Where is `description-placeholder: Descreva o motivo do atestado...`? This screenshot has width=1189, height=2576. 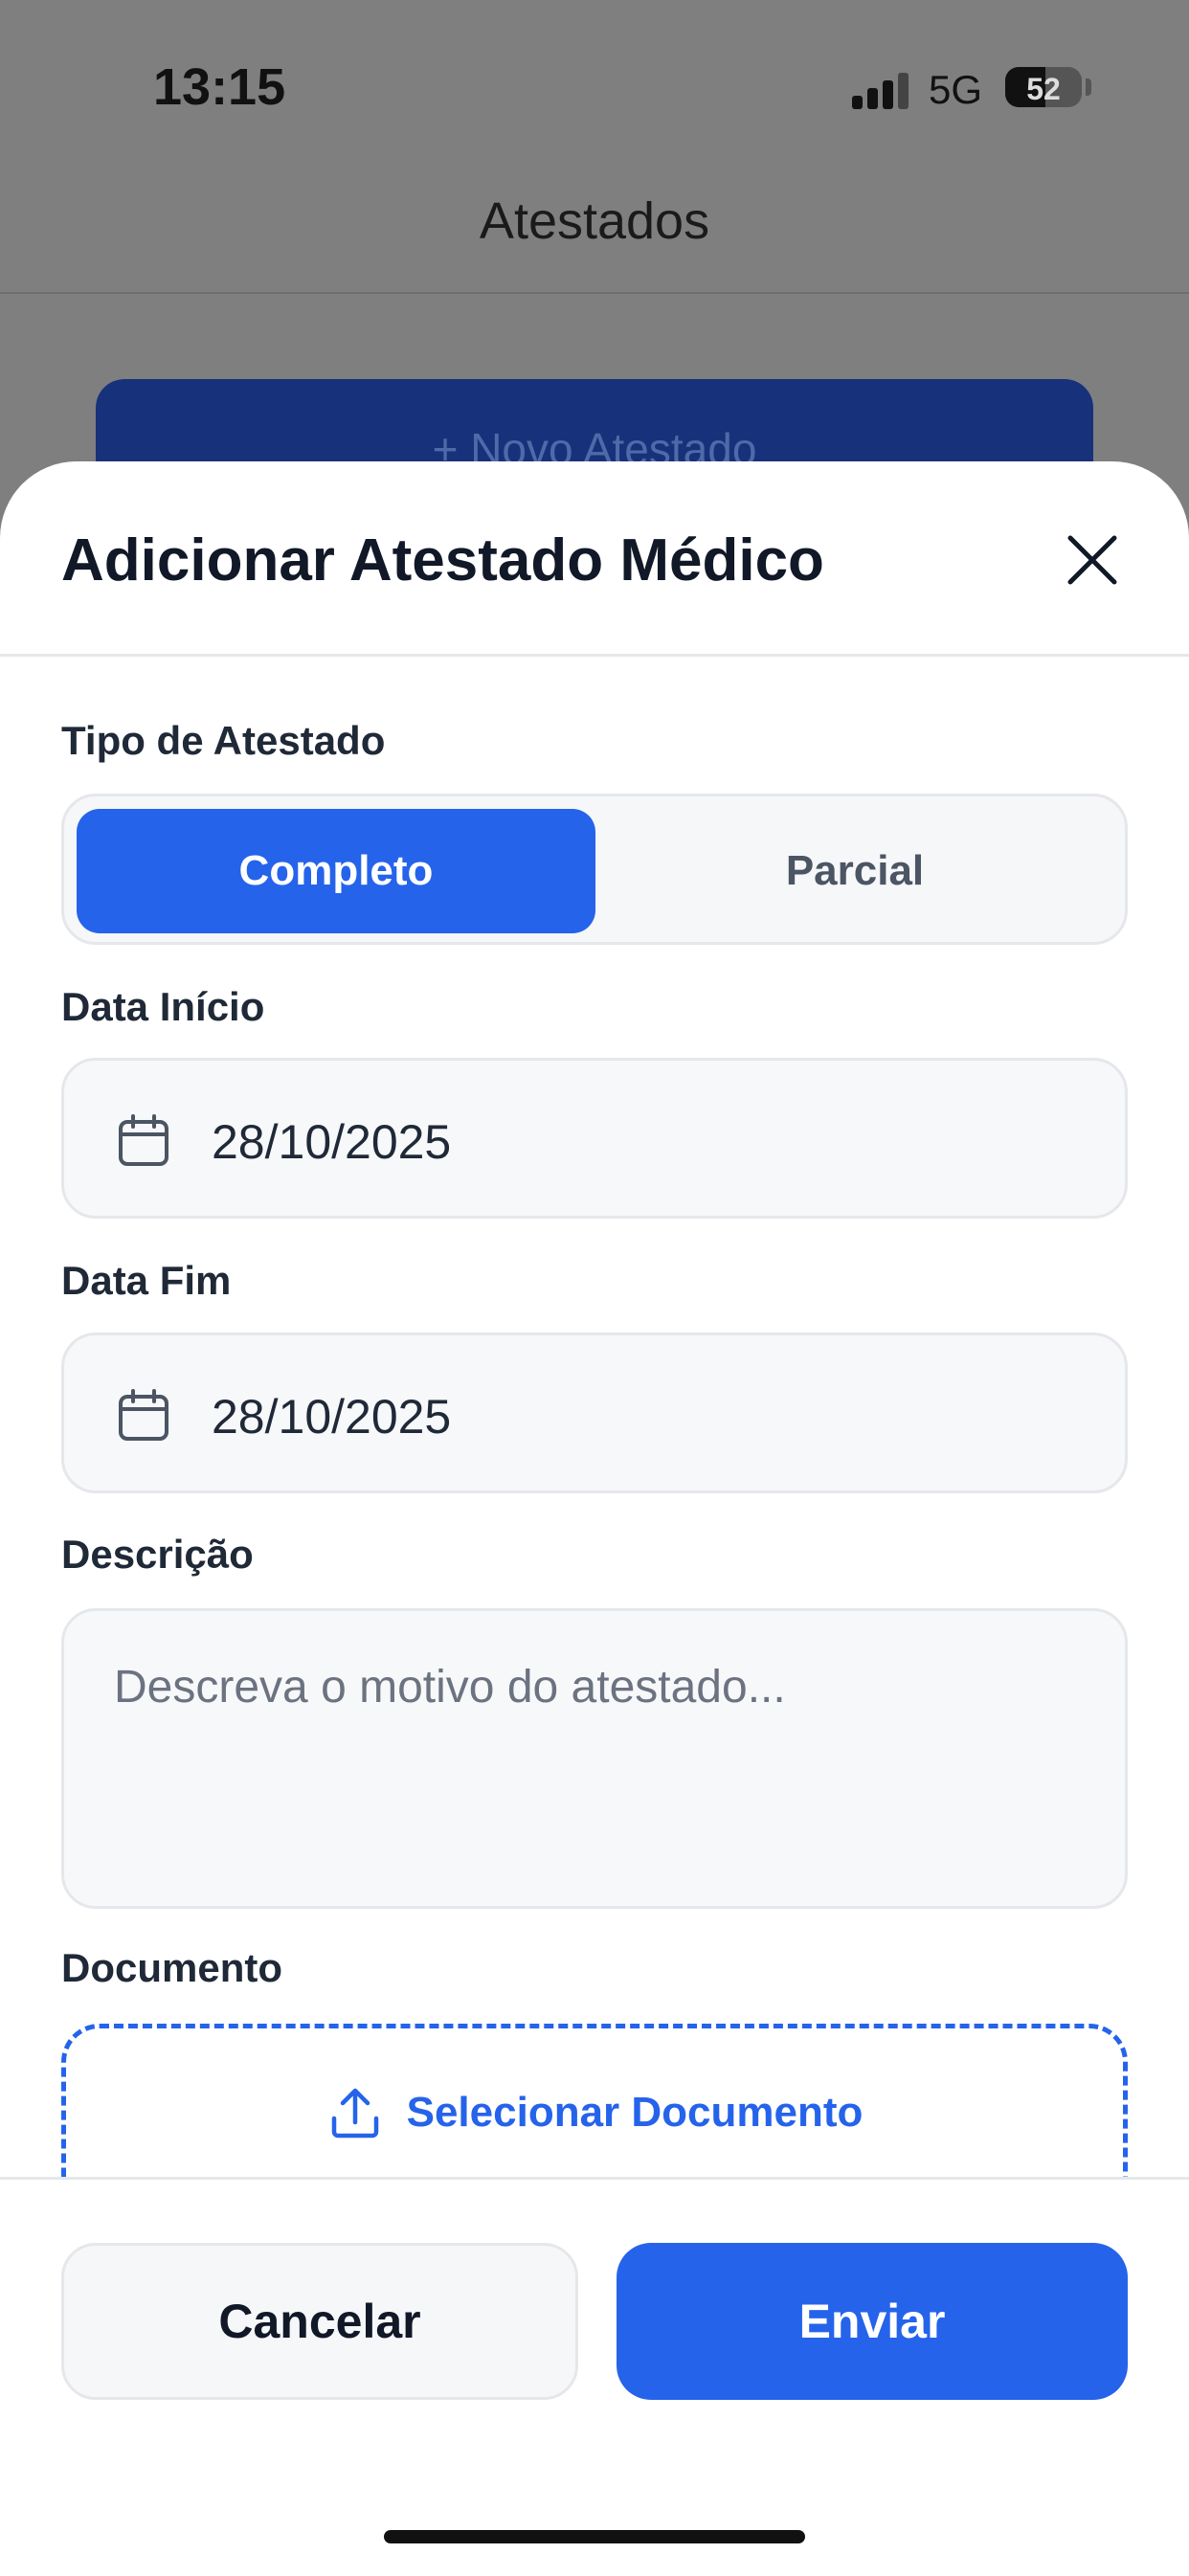 description-placeholder: Descreva o motivo do atestado... is located at coordinates (450, 1688).